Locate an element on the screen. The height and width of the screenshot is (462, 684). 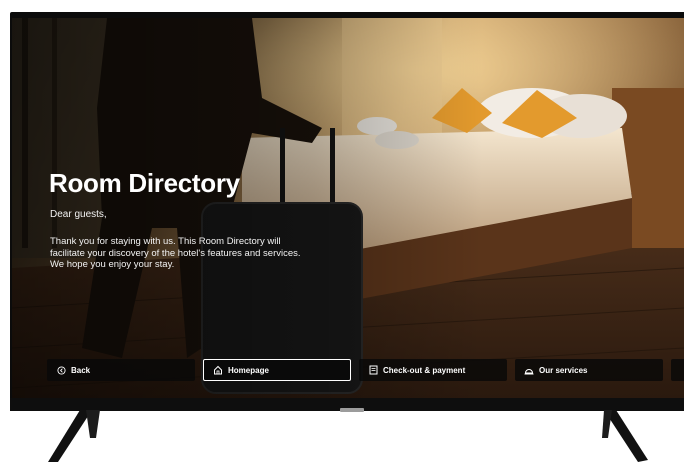
greeting-text: Dear guests, is located at coordinates (78, 214).